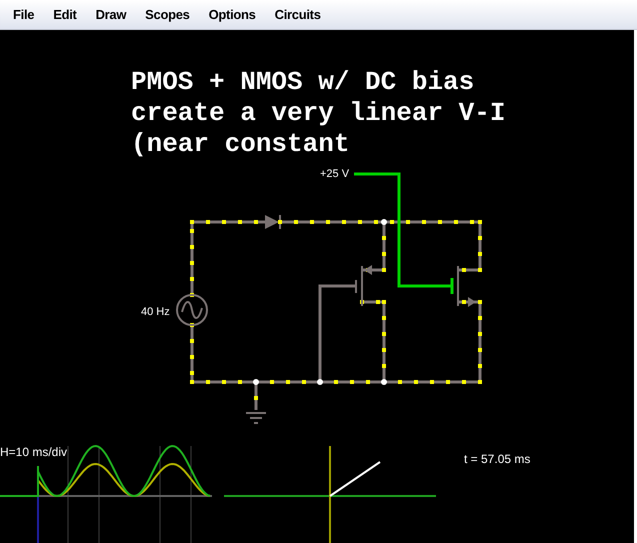 Image resolution: width=637 pixels, height=543 pixels. I want to click on menu-item: Draw, so click(111, 14).